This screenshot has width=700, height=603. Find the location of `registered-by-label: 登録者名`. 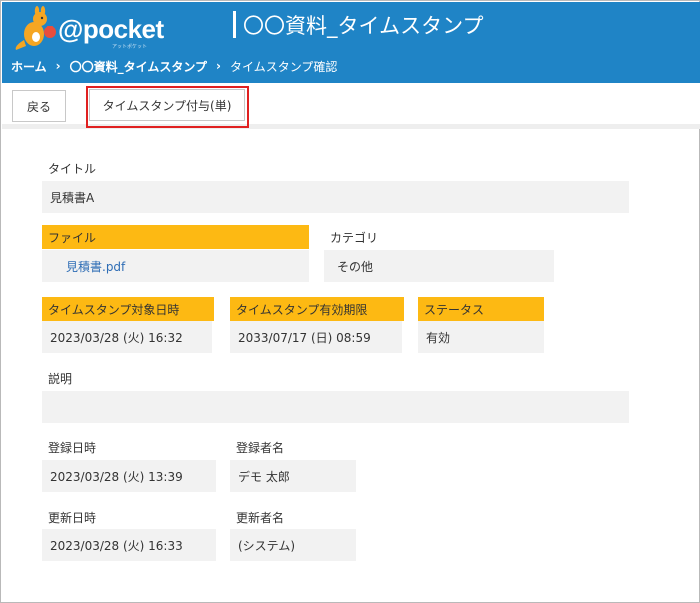

registered-by-label: 登録者名 is located at coordinates (260, 447).